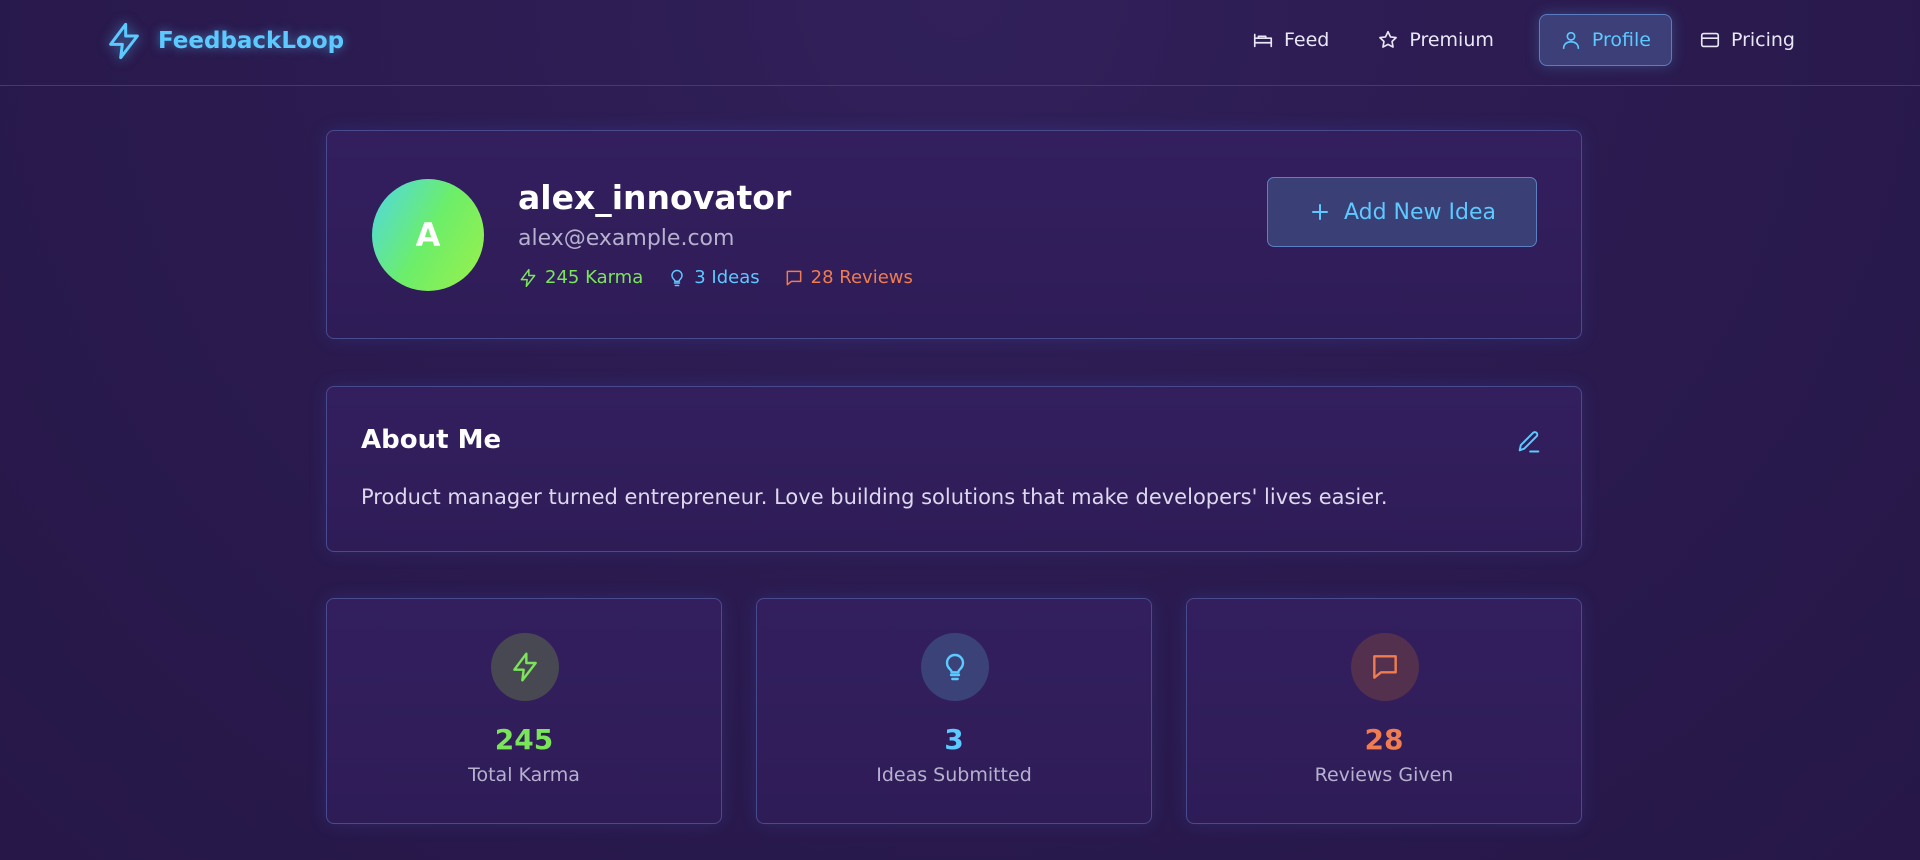 This screenshot has width=1920, height=860. Describe the element at coordinates (954, 739) in the screenshot. I see `stat-value: 3` at that location.